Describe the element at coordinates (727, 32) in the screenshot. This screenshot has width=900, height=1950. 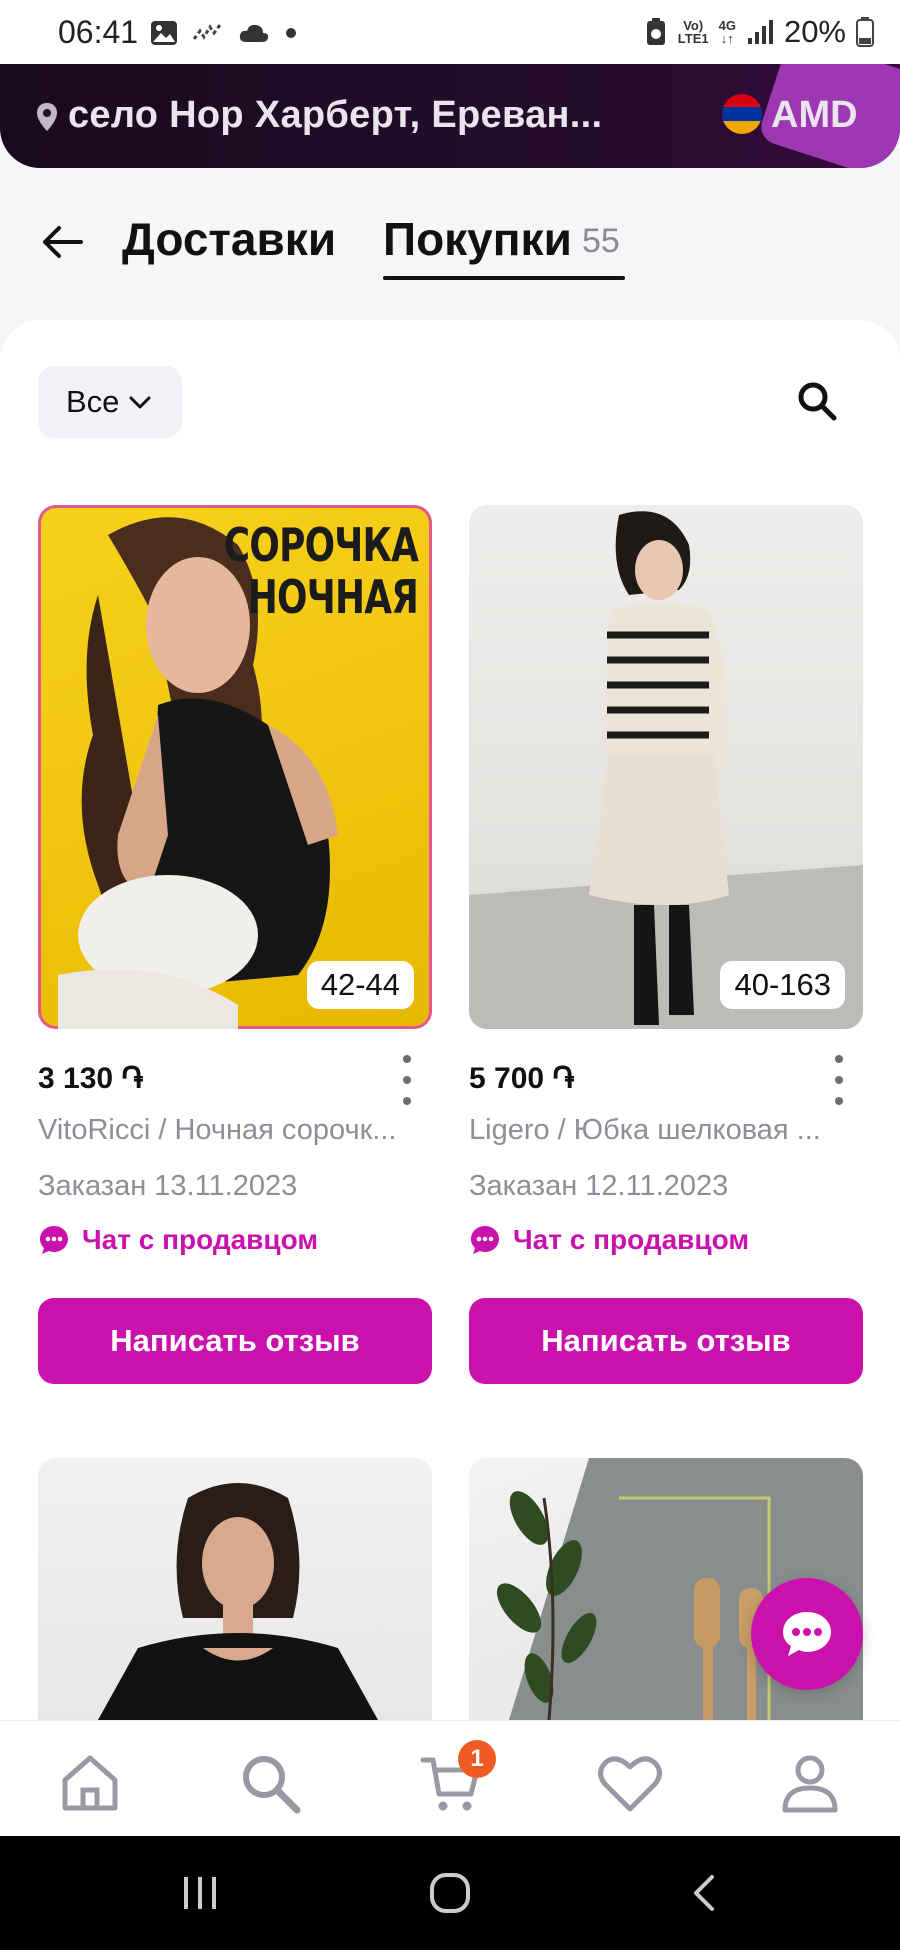
I see `network-4g-icon: 4G ↓↑` at that location.